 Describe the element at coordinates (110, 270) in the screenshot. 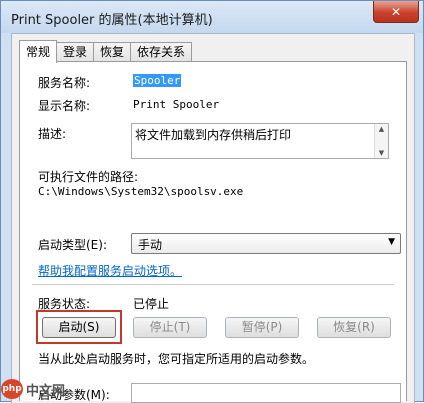

I see `help-configure-link: 帮助我配置服务启动选项。` at that location.